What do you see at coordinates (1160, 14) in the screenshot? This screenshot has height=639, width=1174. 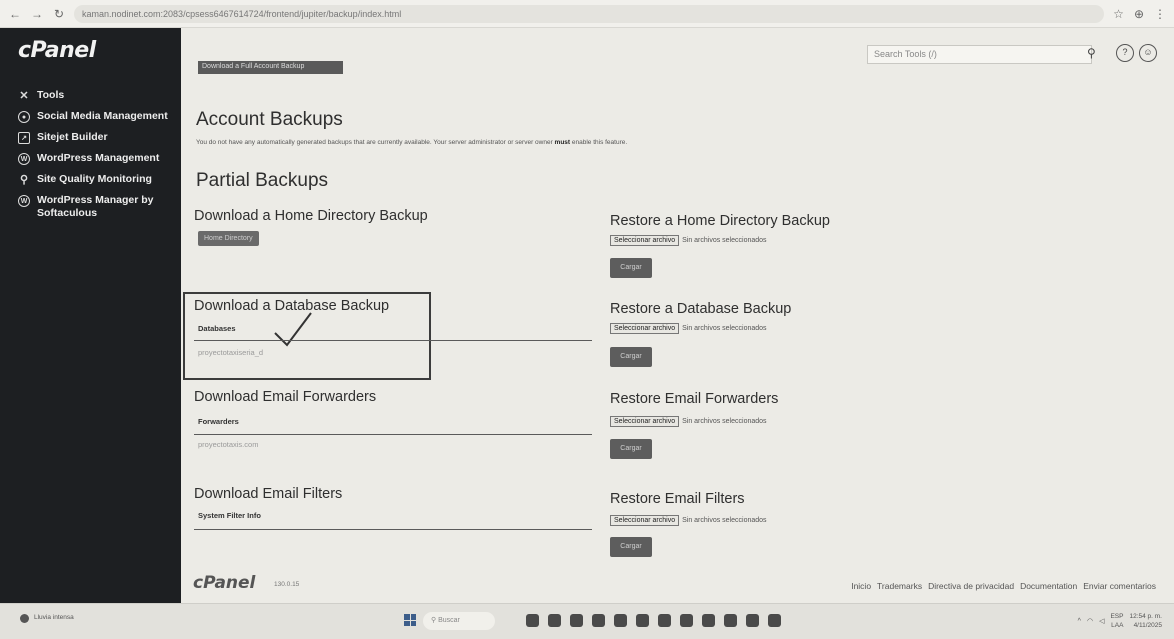 I see `browser-menu-icon: ⋮` at bounding box center [1160, 14].